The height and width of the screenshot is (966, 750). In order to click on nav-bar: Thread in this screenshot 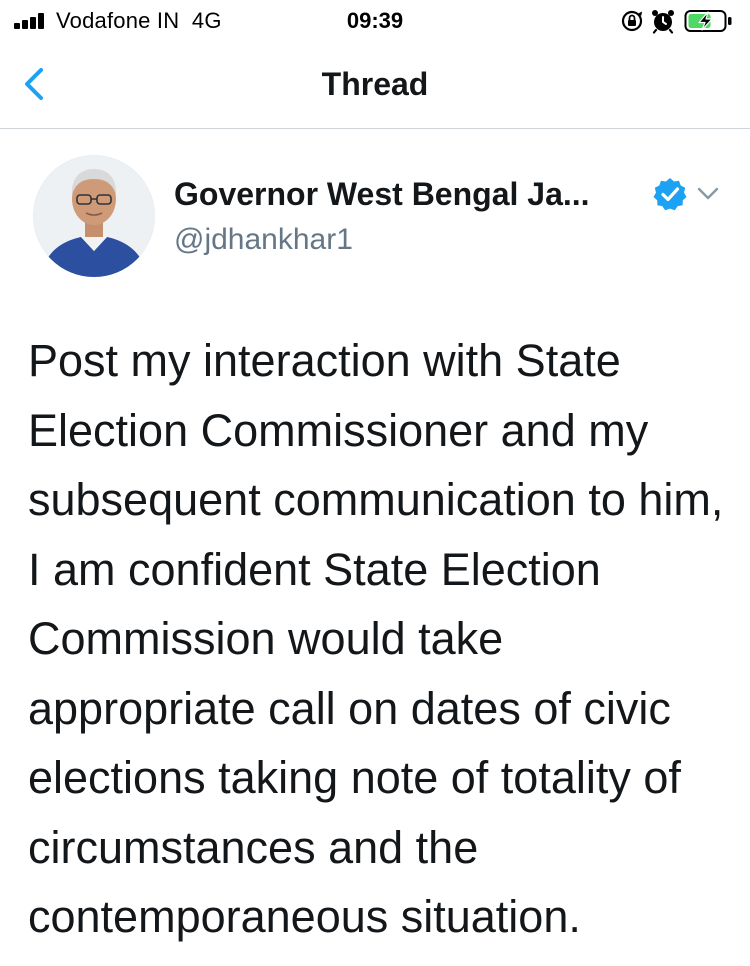, I will do `click(375, 86)`.